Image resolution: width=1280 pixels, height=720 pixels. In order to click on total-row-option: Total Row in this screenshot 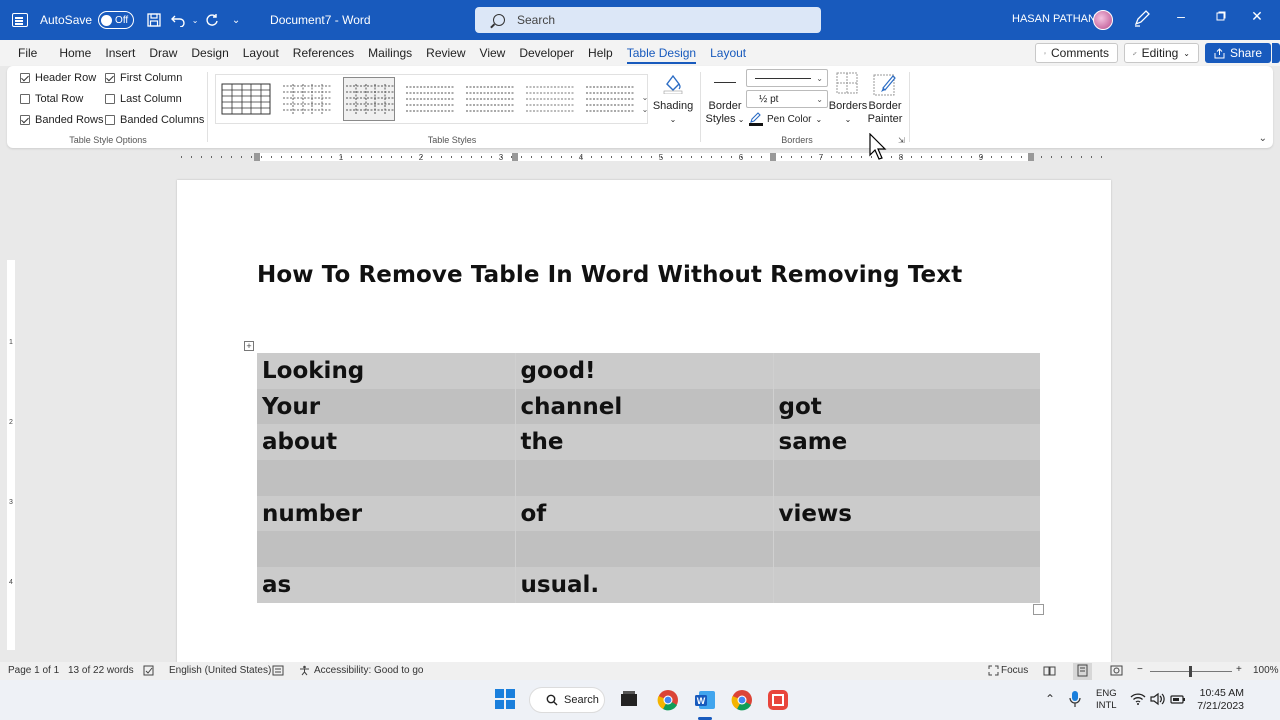, I will do `click(51, 99)`.